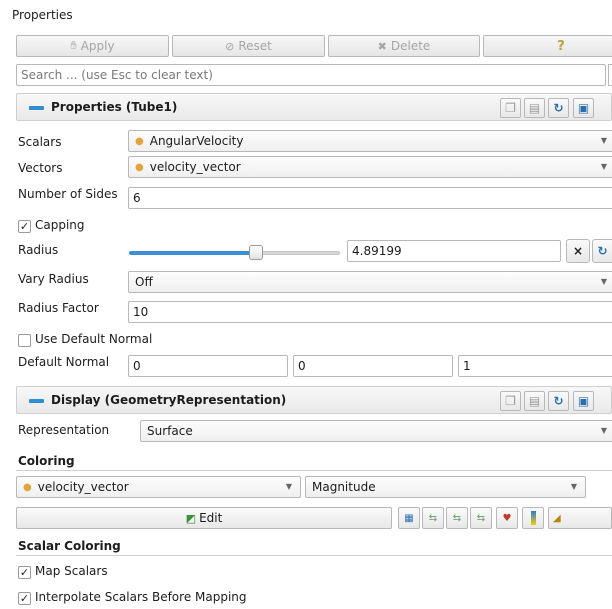 This screenshot has height=609, width=612. I want to click on default-normal-x: 0, so click(208, 366).